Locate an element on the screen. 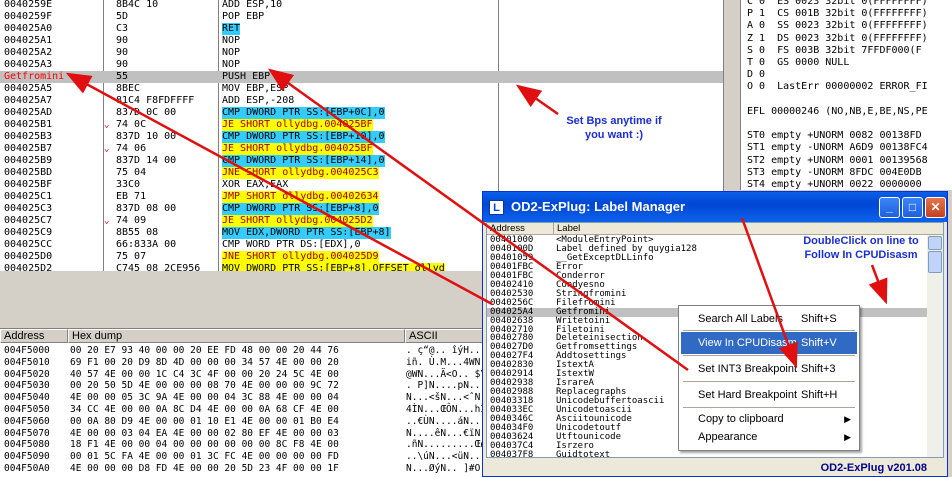 The height and width of the screenshot is (477, 952). register-line: A 0 SS 0023 32bit 0(FFFFFFFF) is located at coordinates (837, 26).